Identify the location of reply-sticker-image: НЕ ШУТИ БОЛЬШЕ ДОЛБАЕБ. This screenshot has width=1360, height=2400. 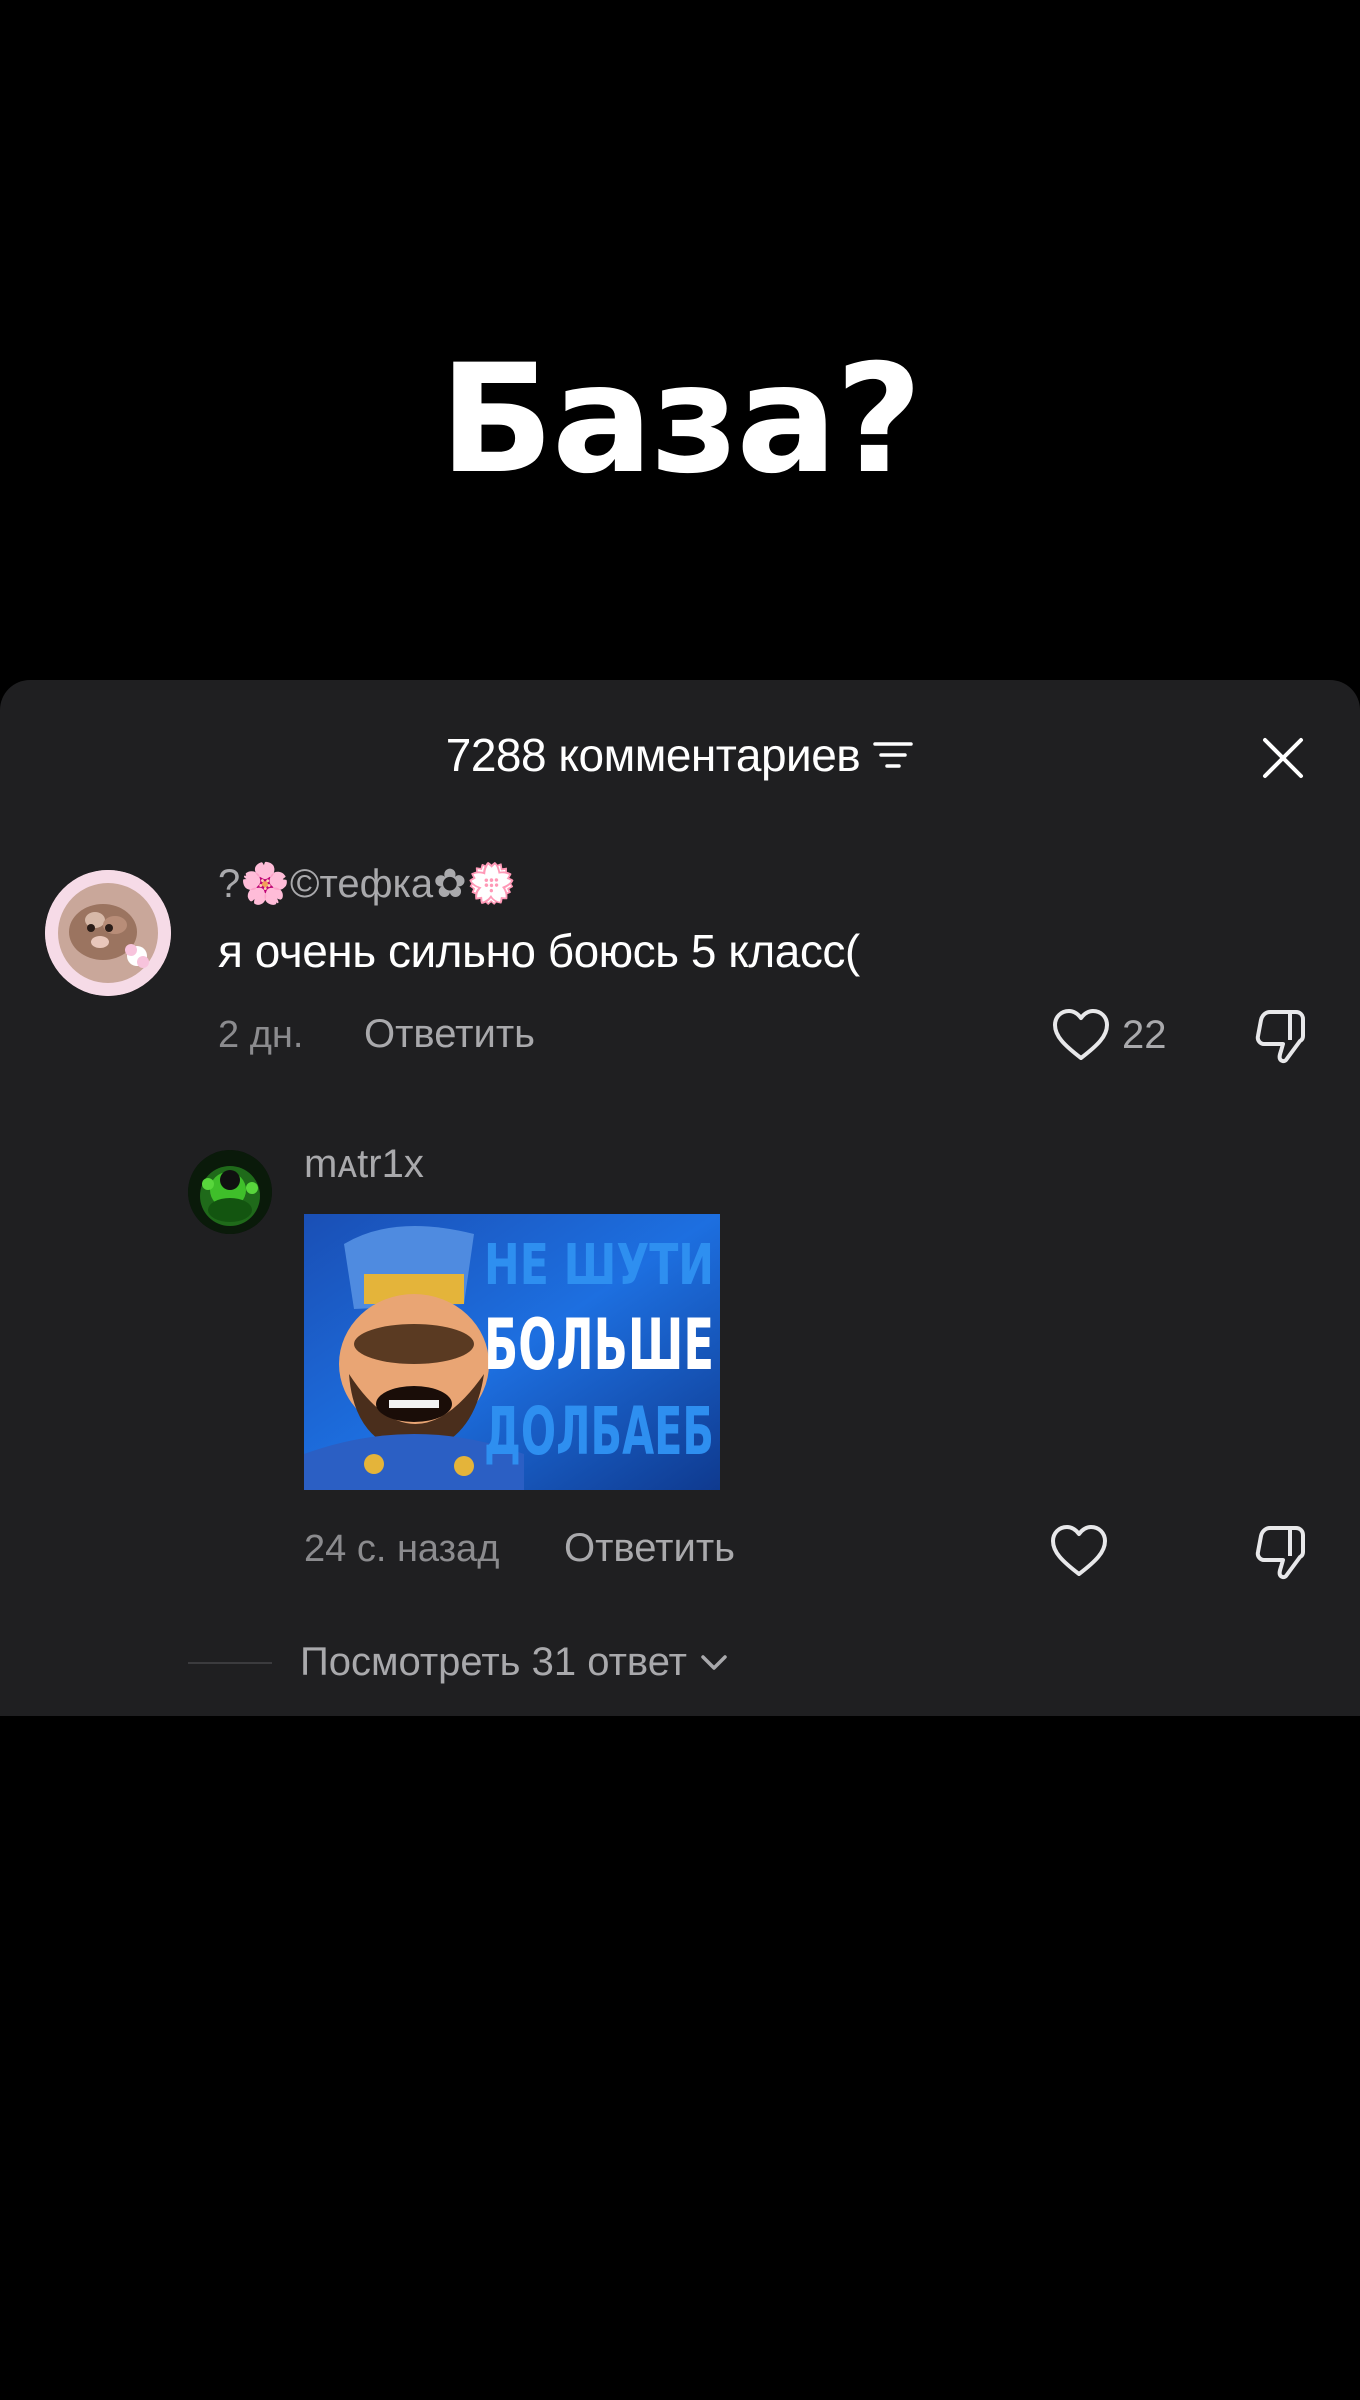
(512, 1352).